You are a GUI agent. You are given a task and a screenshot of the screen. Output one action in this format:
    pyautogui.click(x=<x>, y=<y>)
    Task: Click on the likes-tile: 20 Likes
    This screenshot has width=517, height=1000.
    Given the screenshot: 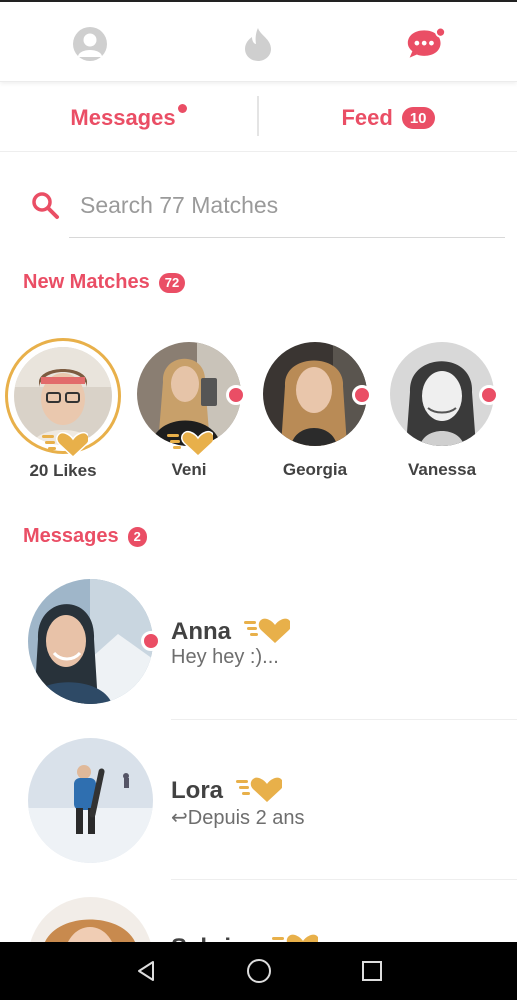 What is the action you would take?
    pyautogui.click(x=63, y=409)
    